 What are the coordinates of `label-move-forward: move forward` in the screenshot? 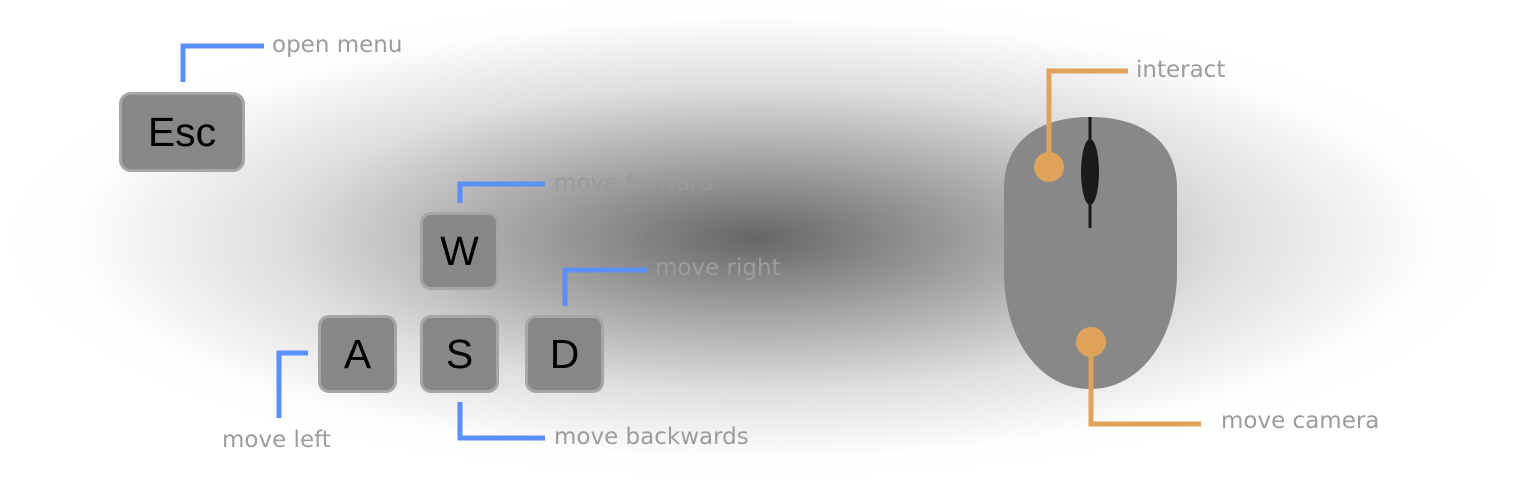 It's located at (634, 183).